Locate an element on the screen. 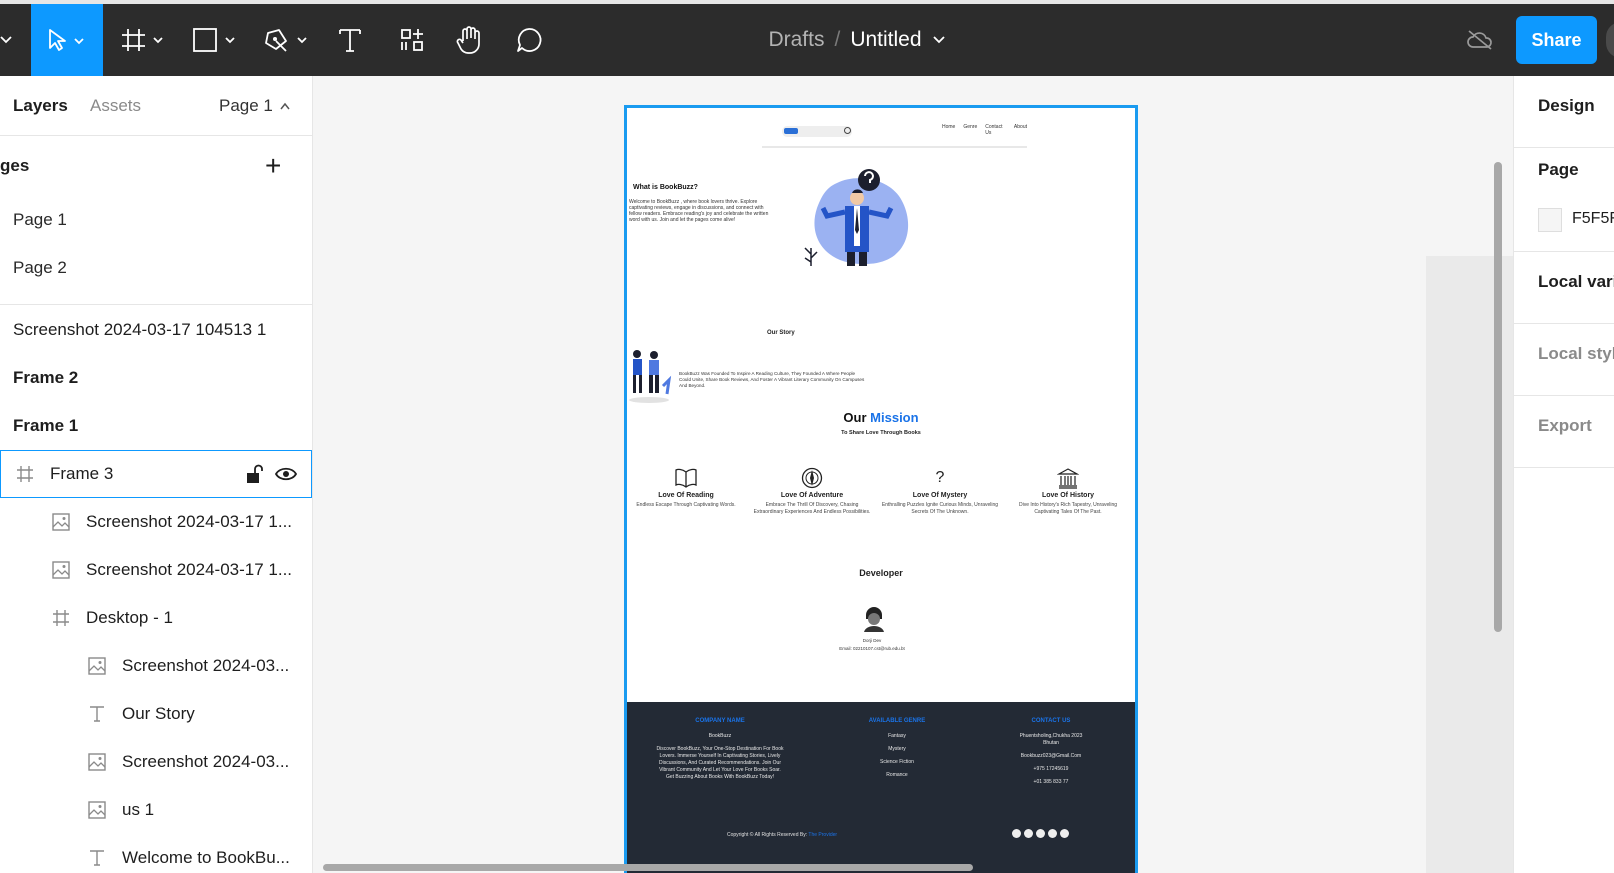 The height and width of the screenshot is (873, 1614). confused-man-illustration is located at coordinates (856, 217).